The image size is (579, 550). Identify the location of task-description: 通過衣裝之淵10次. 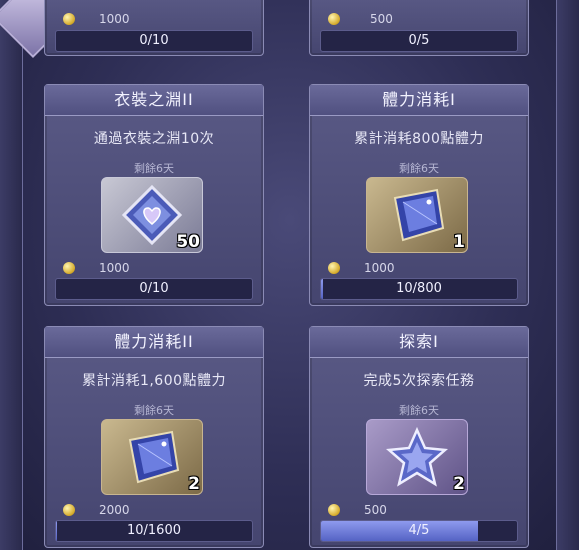
(154, 139).